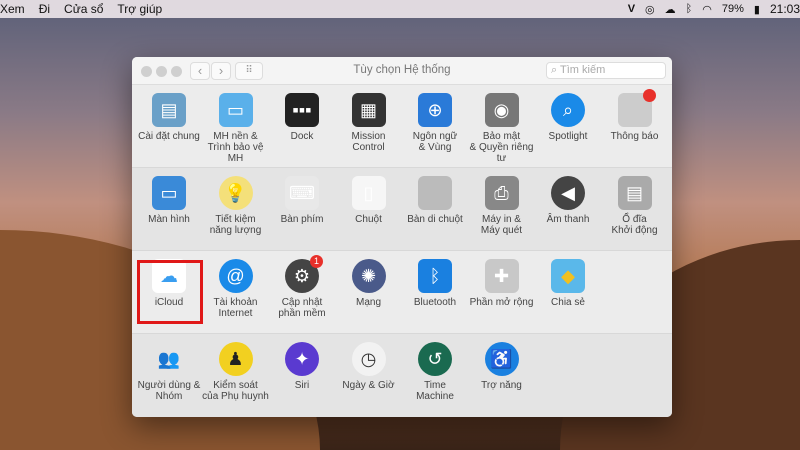  I want to click on pref-label: Bảo mật & Quyền riêng tư, so click(501, 147).